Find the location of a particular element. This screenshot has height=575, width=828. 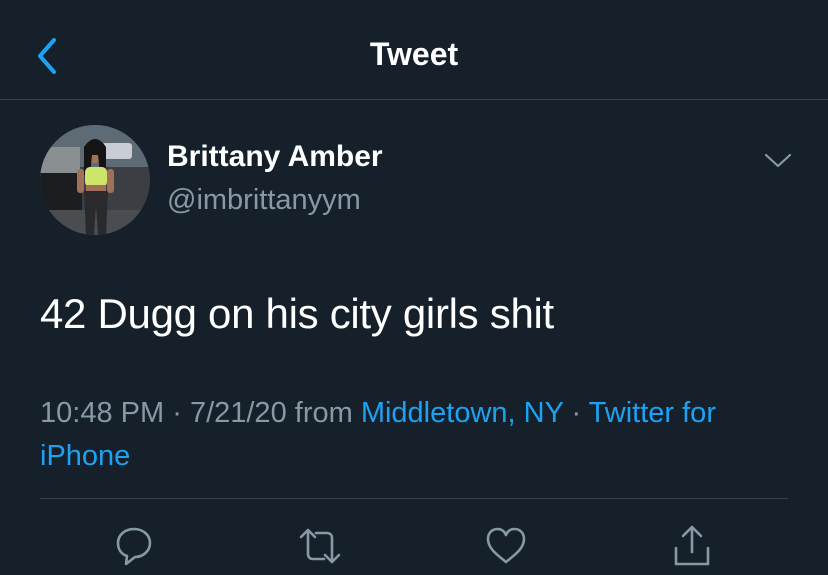

share-button is located at coordinates (692, 546).